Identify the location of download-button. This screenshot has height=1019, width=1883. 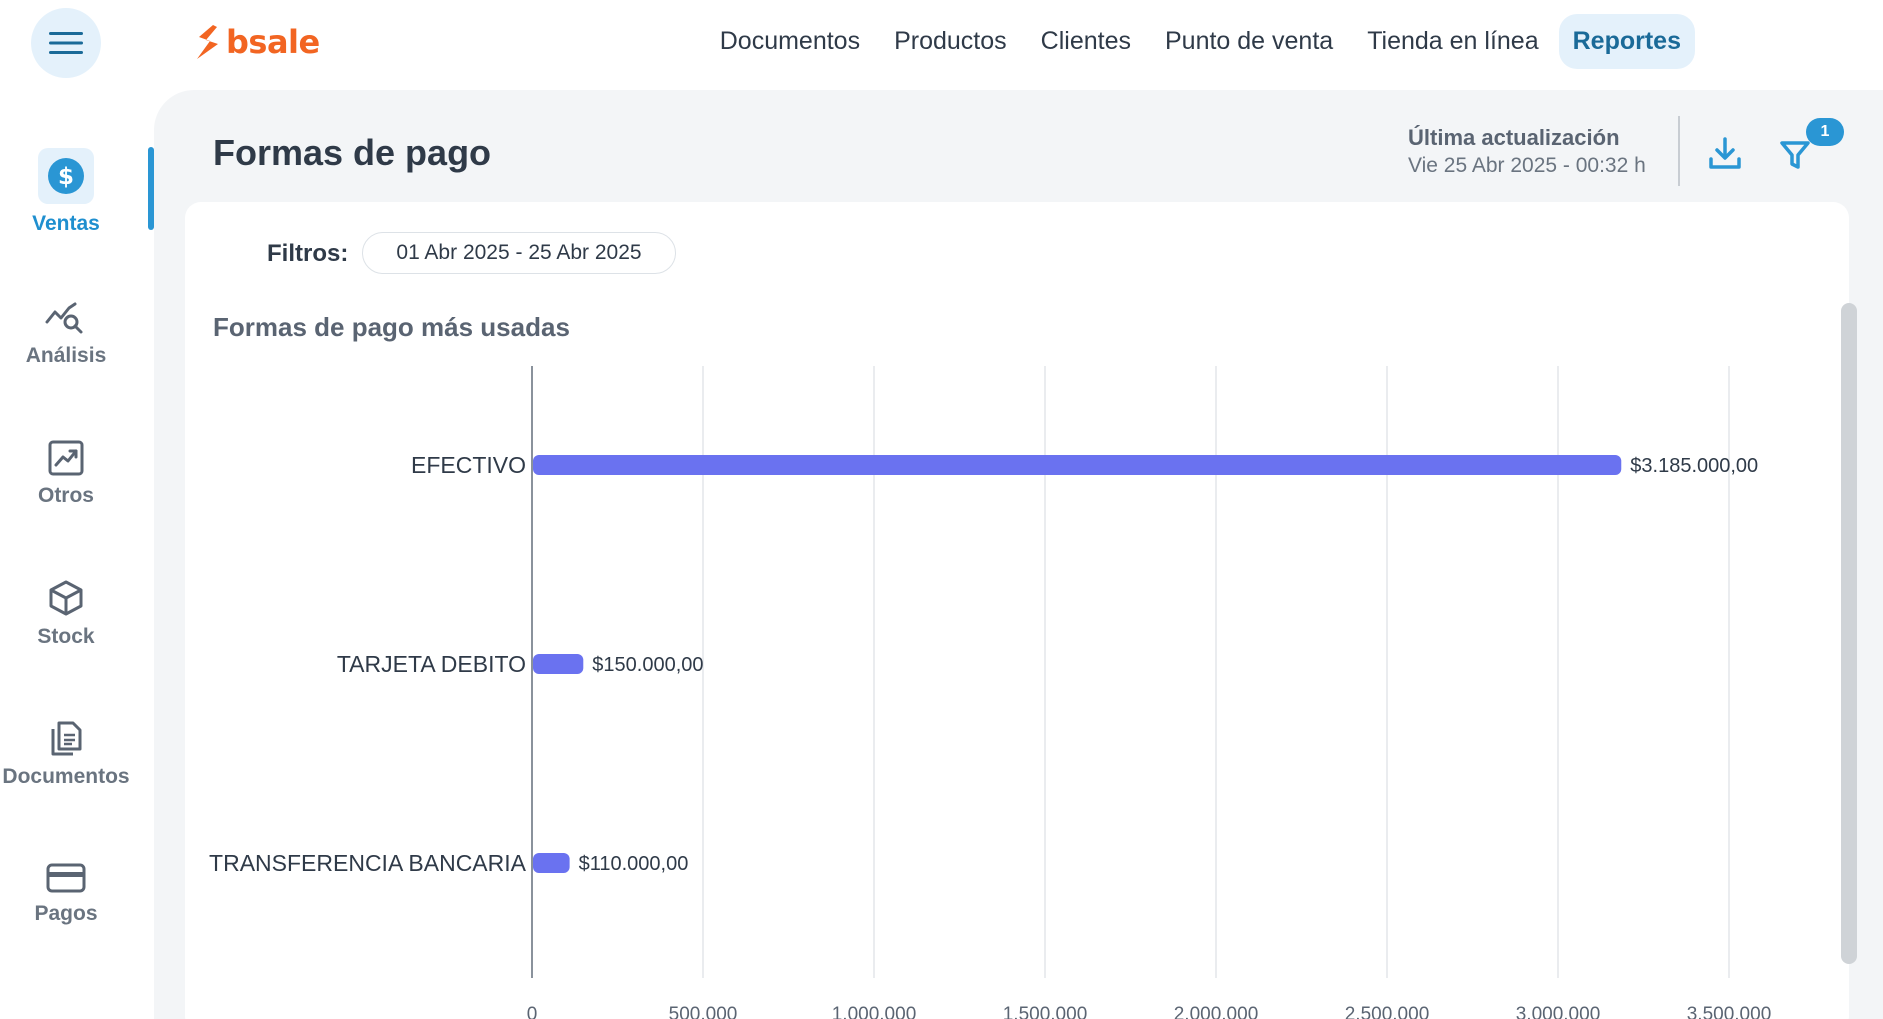
(1725, 153).